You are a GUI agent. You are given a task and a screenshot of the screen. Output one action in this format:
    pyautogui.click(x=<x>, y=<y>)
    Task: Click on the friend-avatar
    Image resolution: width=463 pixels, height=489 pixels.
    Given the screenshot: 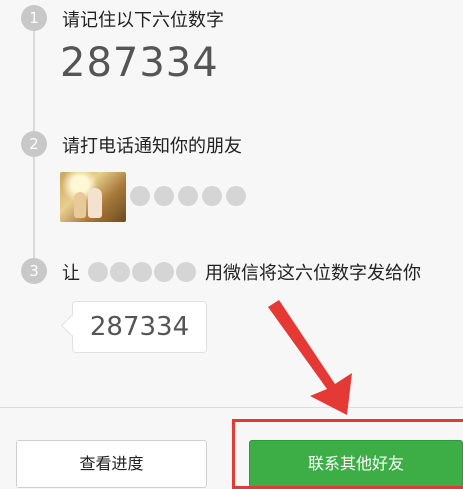 What is the action you would take?
    pyautogui.click(x=93, y=197)
    